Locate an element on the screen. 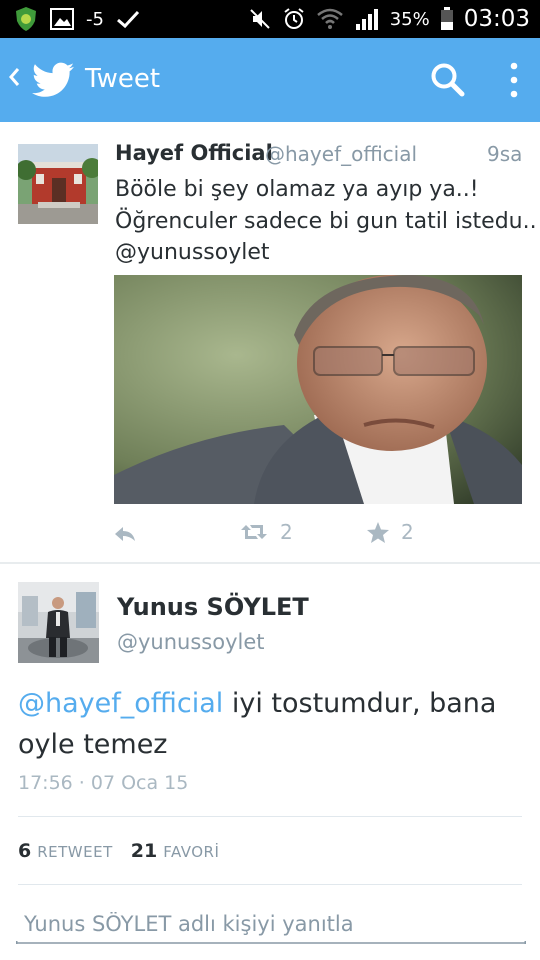 The image size is (540, 960). clock: 03:03 is located at coordinates (496, 19).